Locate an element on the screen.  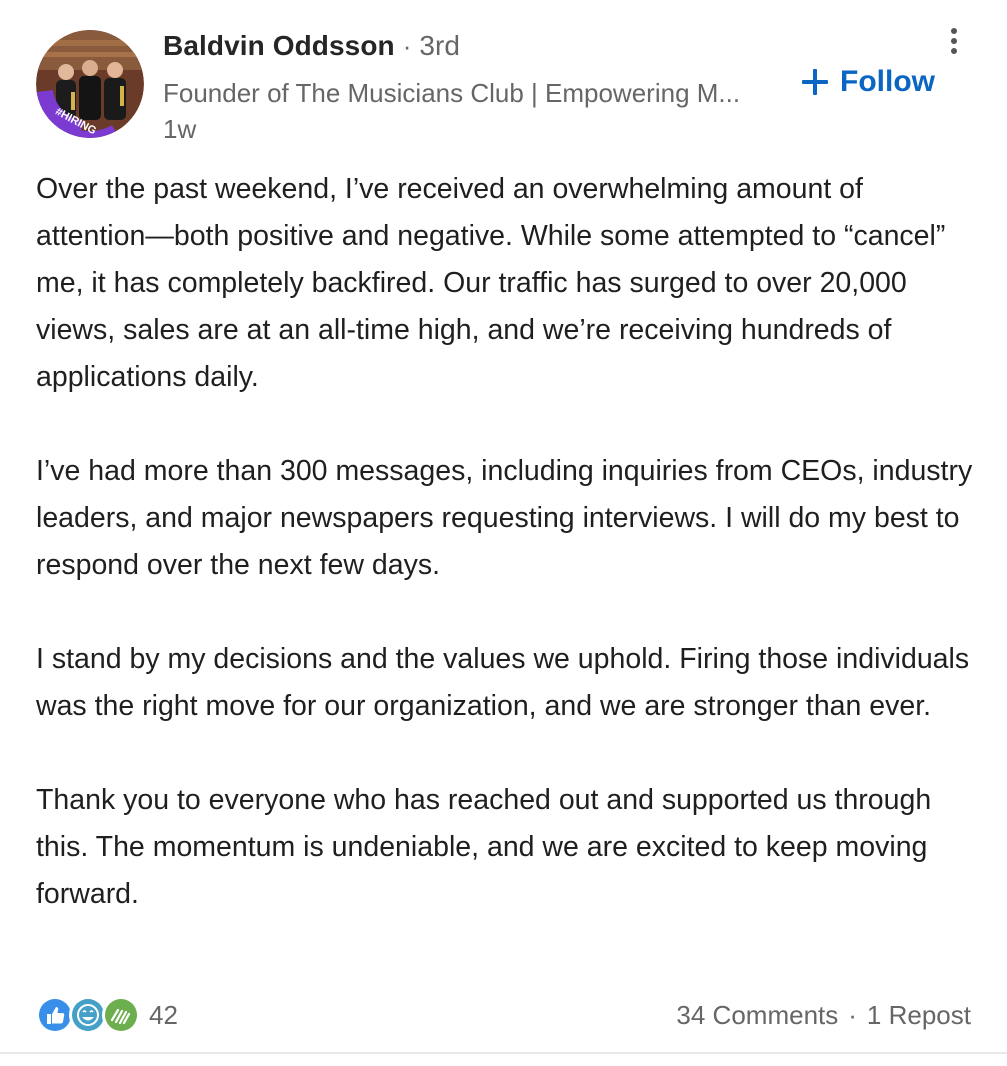
reaction-icons is located at coordinates (88, 1015).